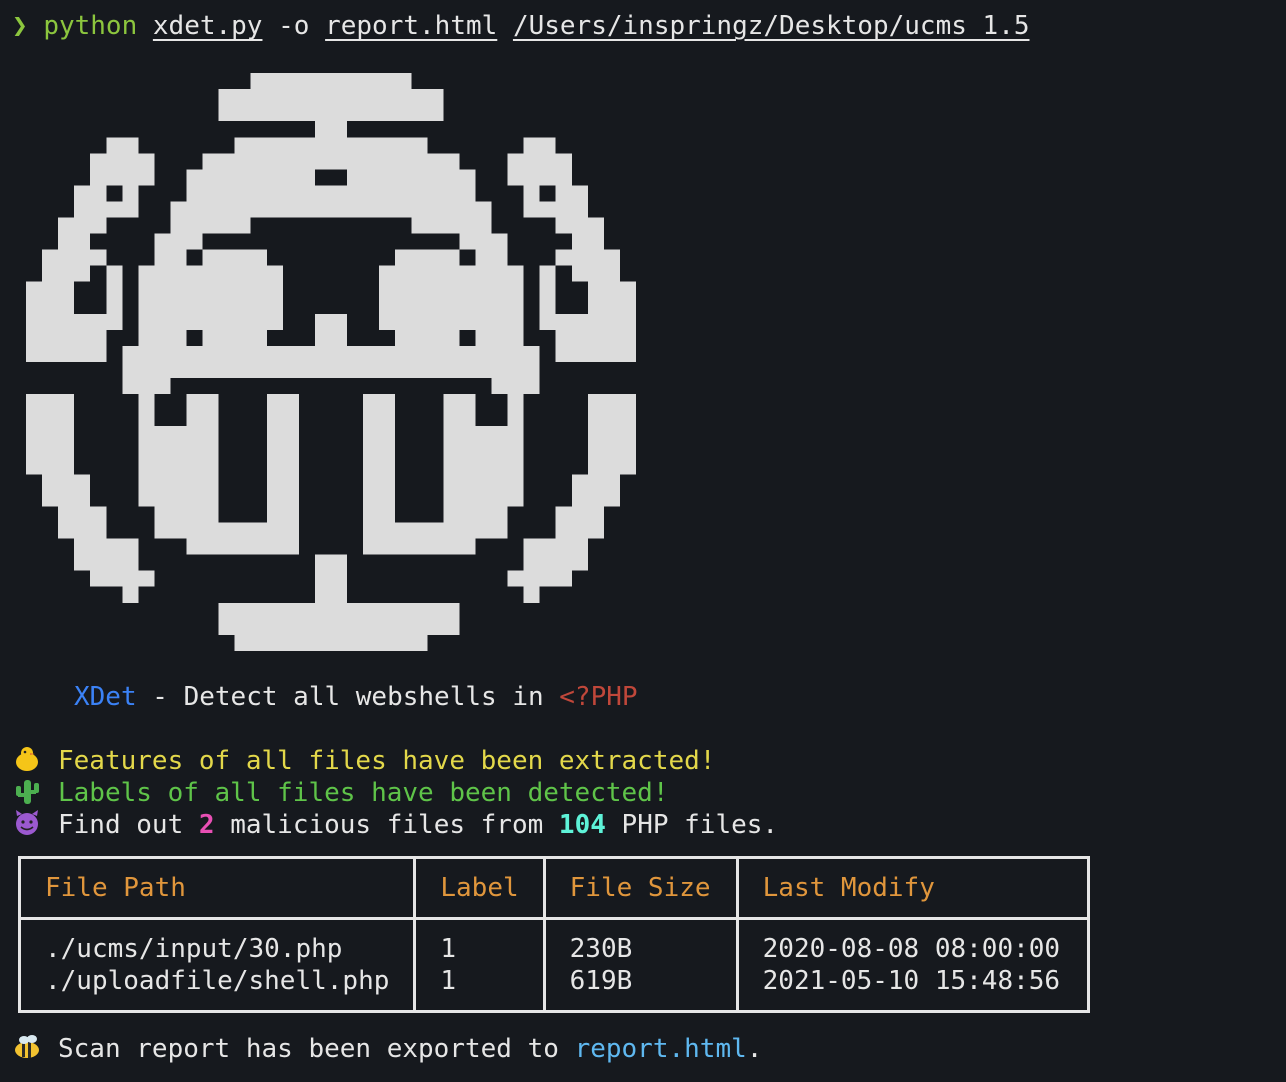  Describe the element at coordinates (598, 697) in the screenshot. I see `banner-language: <?PHP` at that location.